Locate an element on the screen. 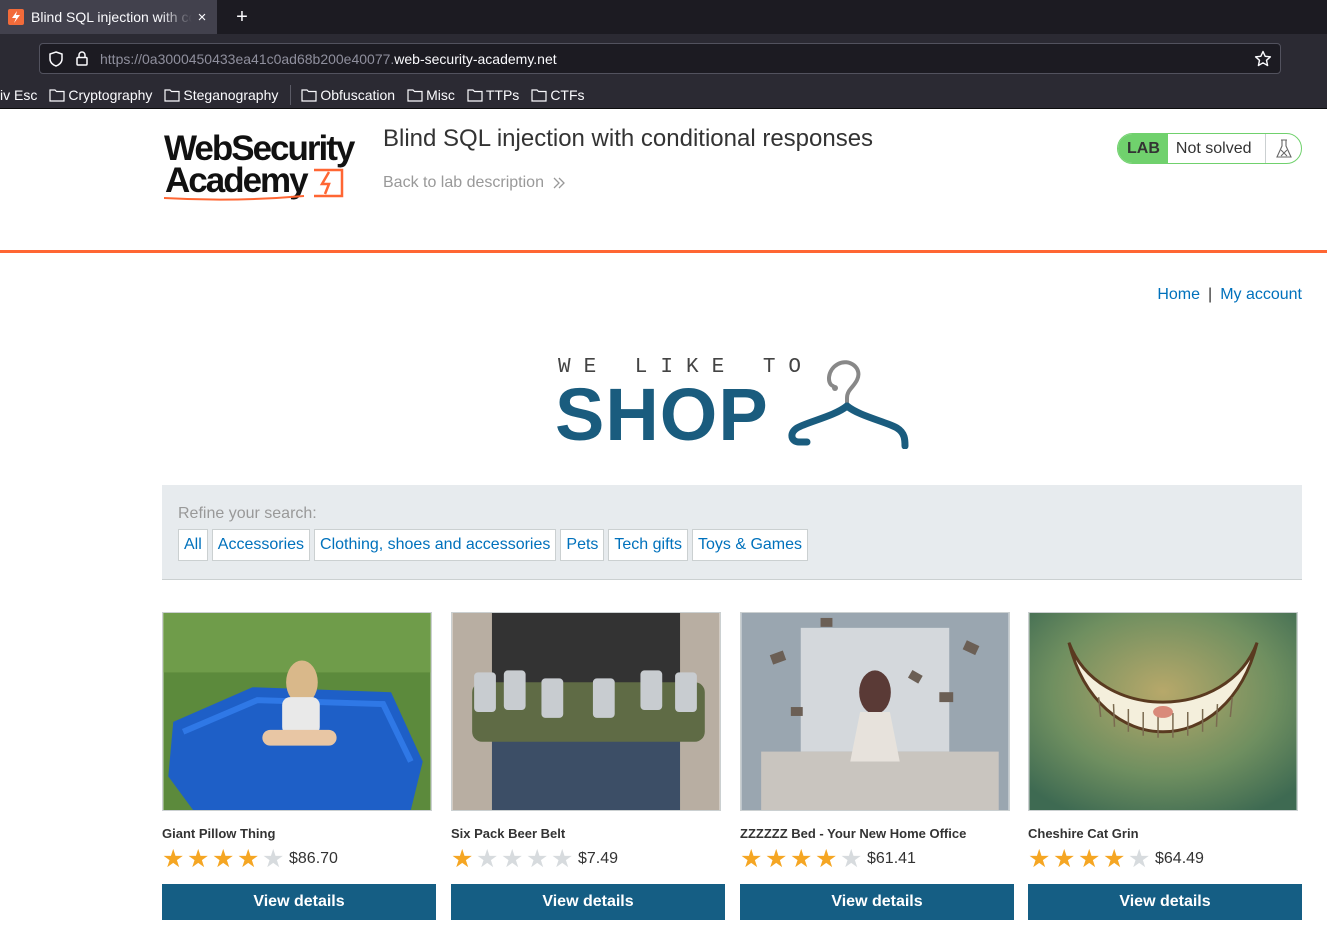  my-account-link: My account is located at coordinates (1261, 295).